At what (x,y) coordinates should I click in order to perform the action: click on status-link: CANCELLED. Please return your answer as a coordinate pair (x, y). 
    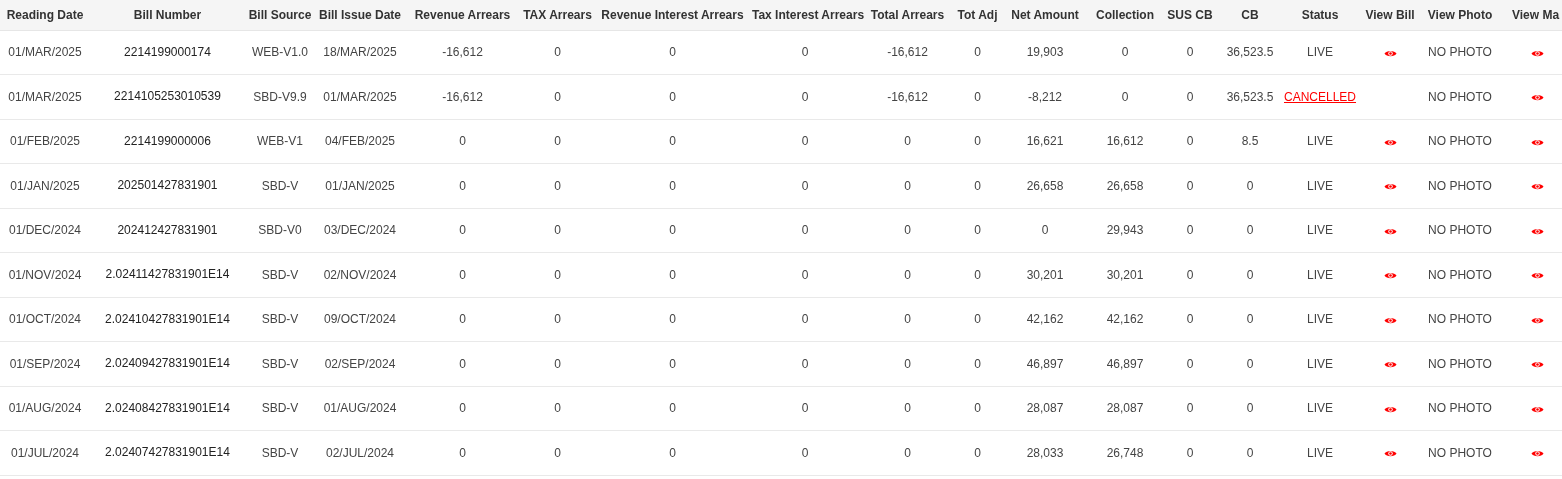
    Looking at the image, I should click on (1320, 96).